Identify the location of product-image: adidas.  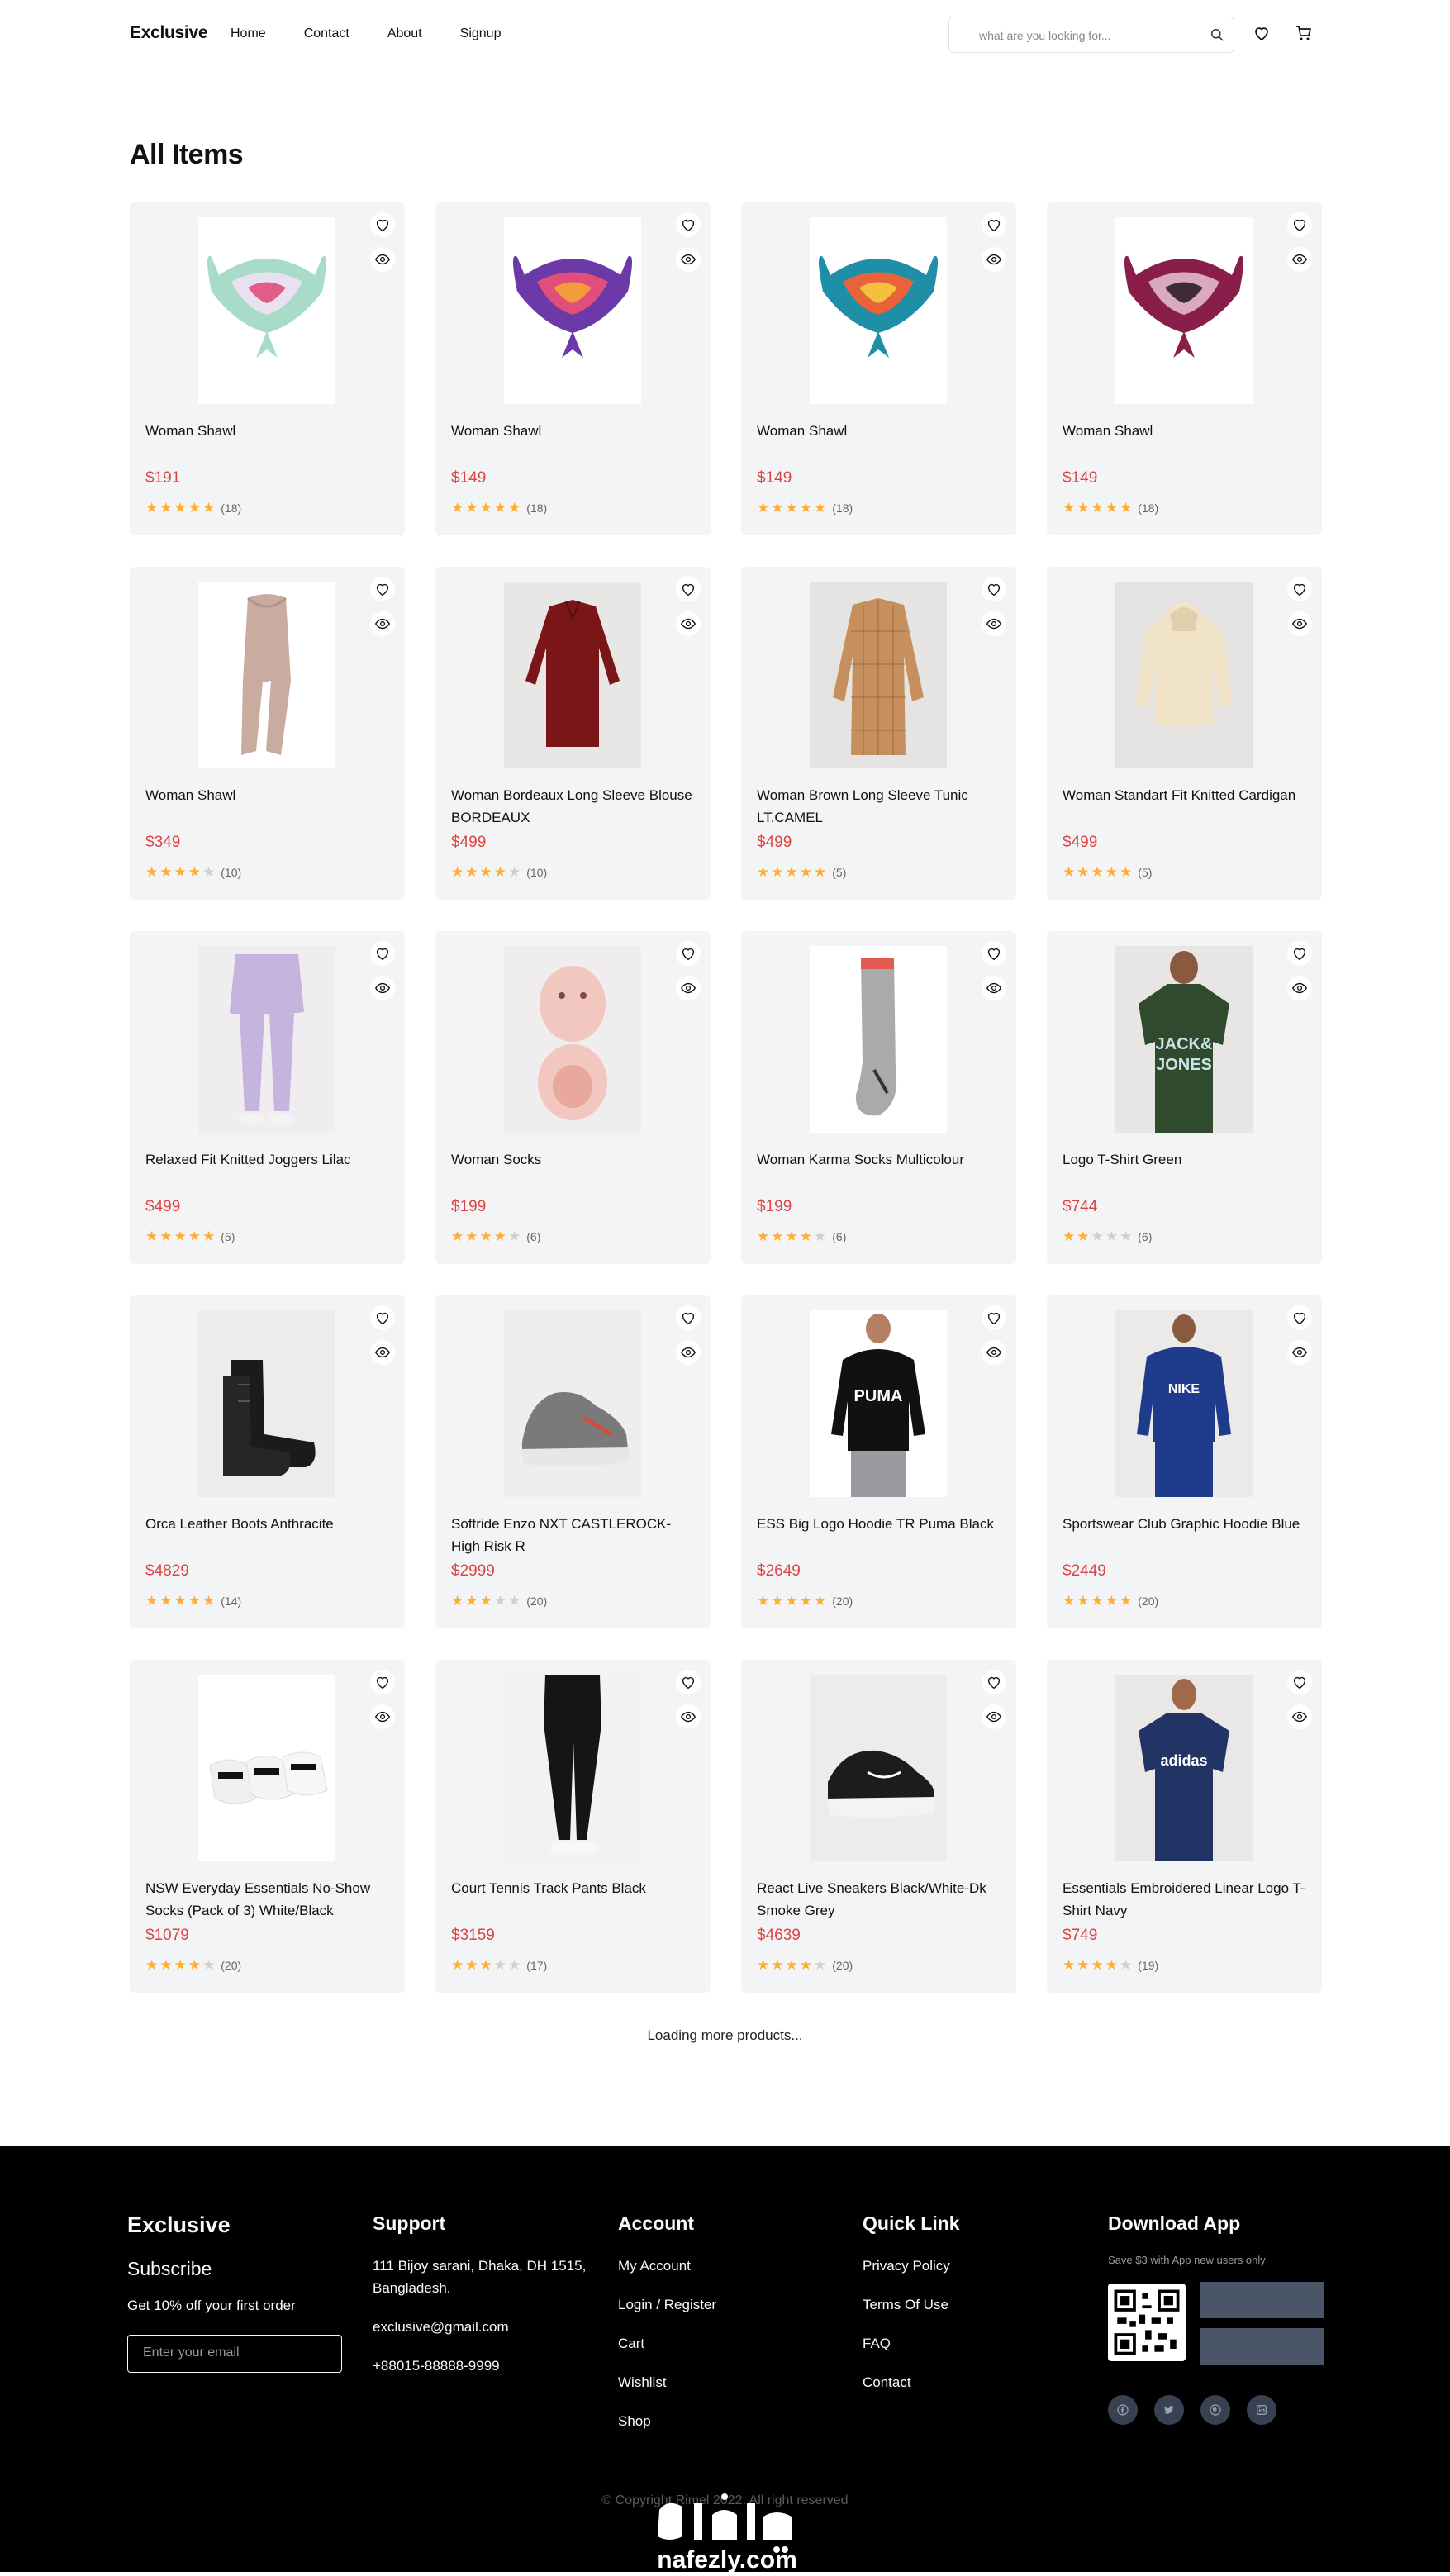
(1184, 1768).